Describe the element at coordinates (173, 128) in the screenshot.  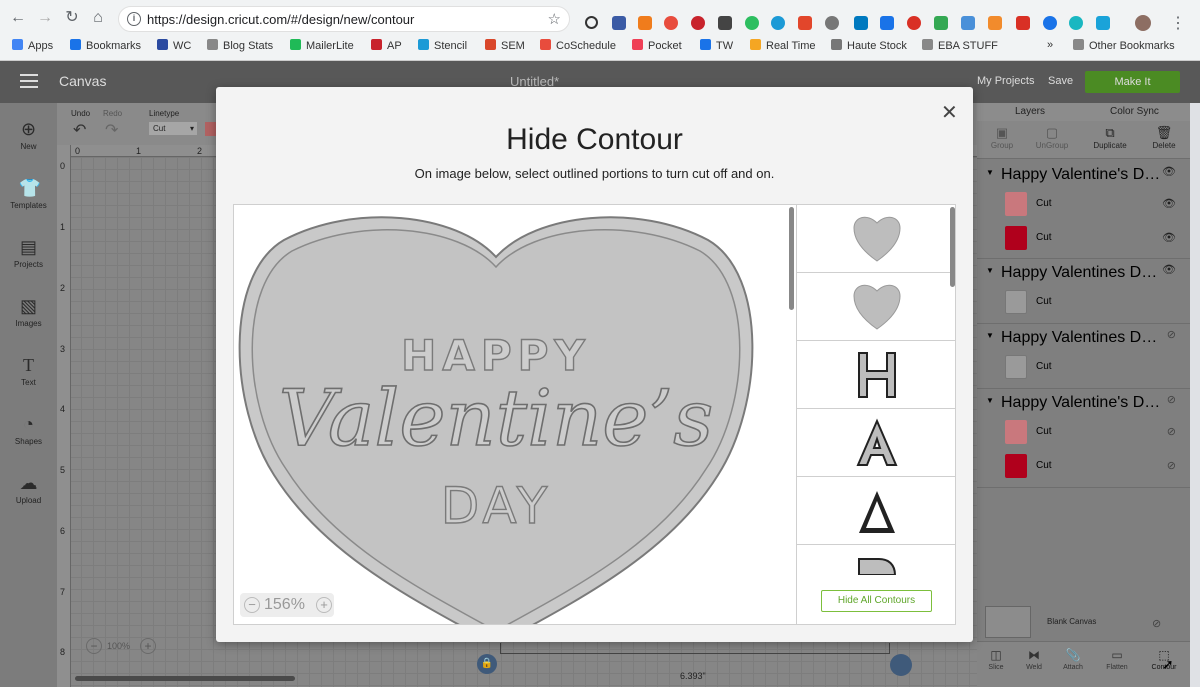
I see `linetype-select: Cut ▾` at that location.